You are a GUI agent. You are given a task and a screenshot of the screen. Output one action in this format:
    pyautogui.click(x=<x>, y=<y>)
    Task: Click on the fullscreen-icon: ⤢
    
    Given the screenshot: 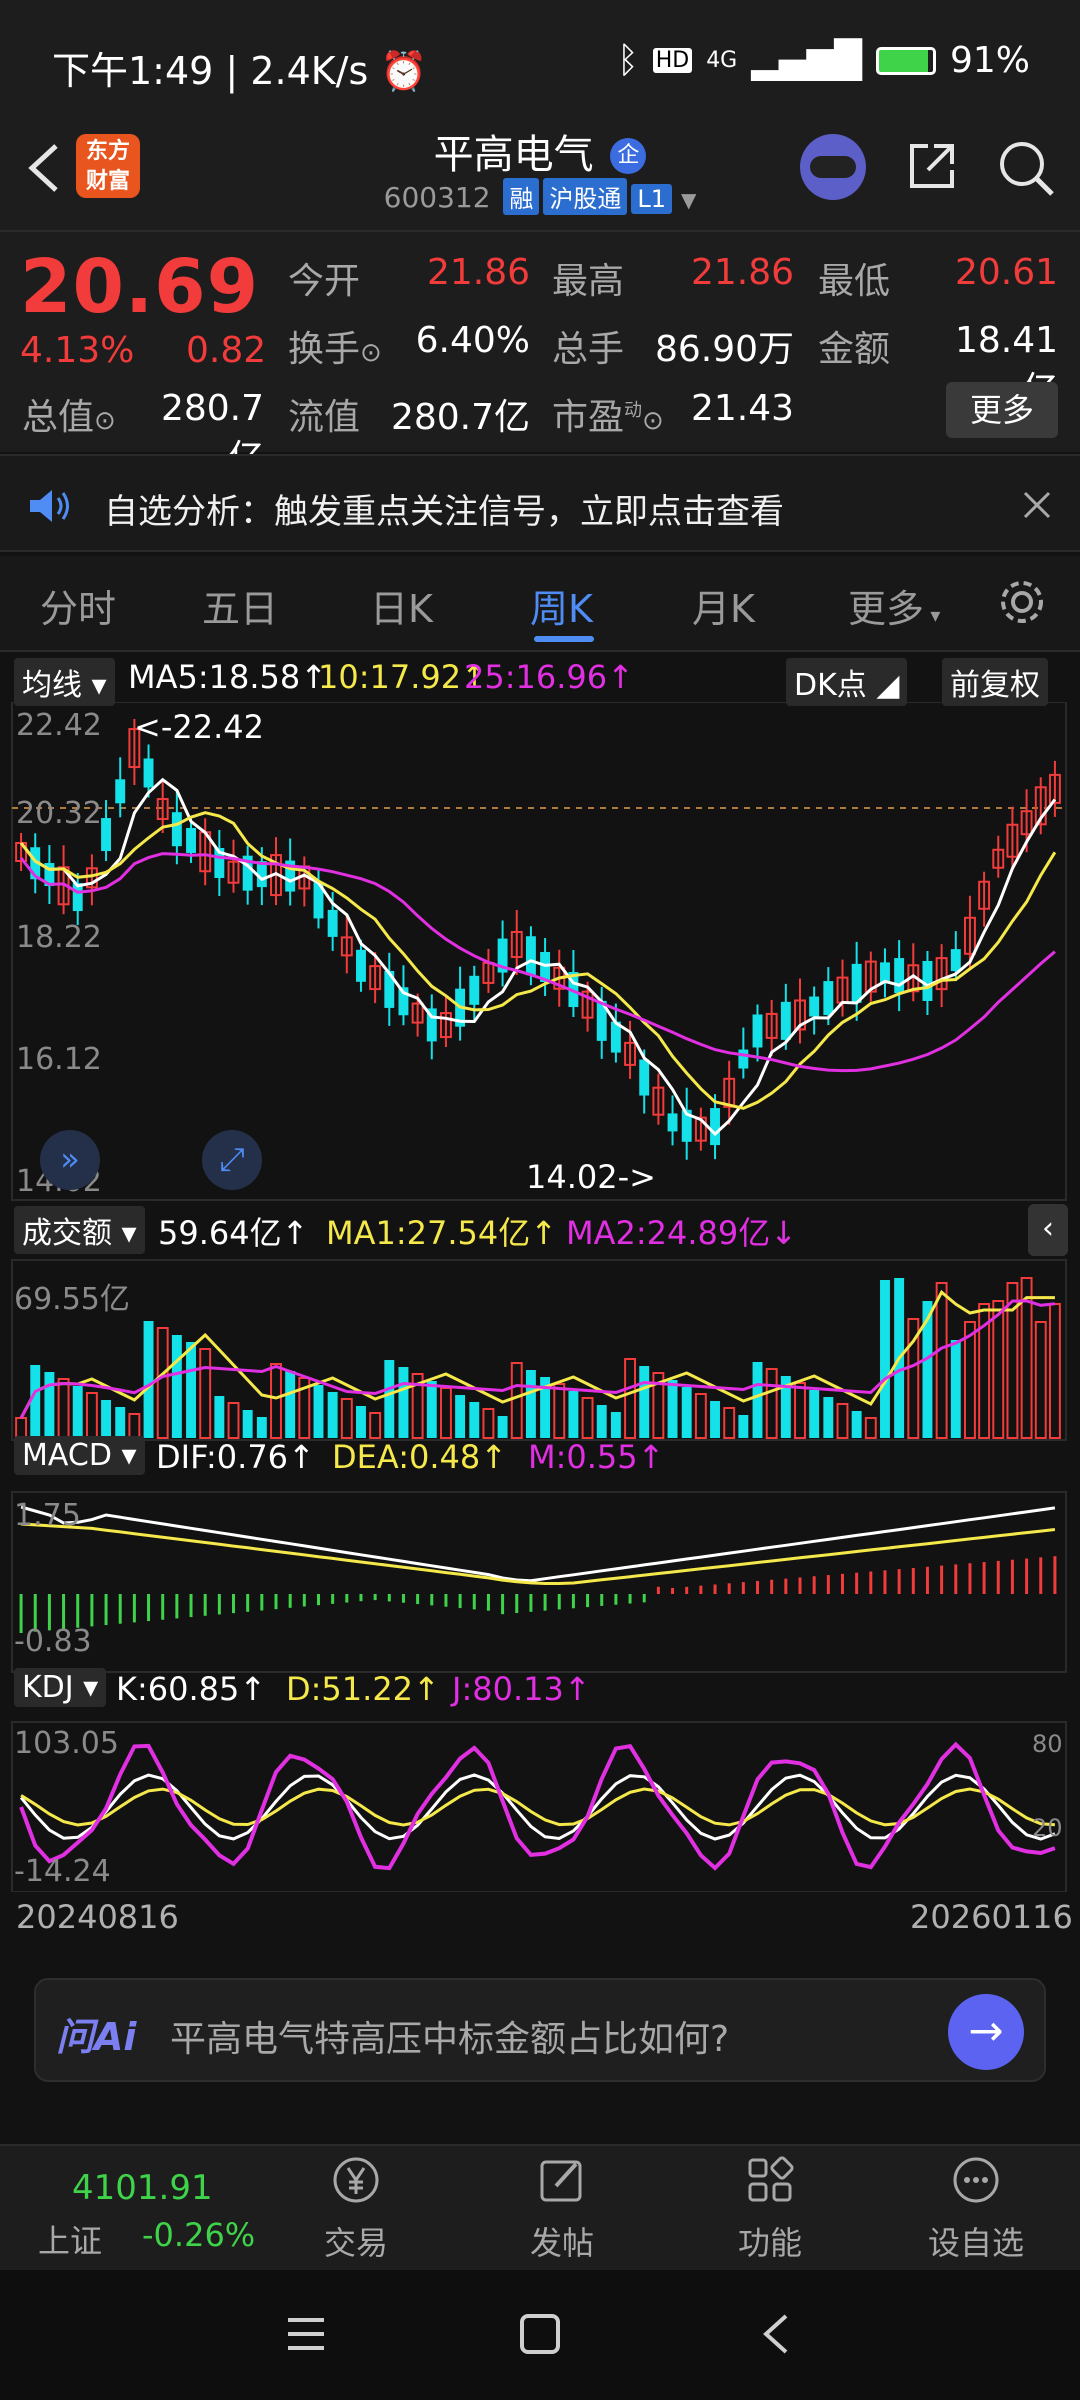 What is the action you would take?
    pyautogui.click(x=232, y=1160)
    